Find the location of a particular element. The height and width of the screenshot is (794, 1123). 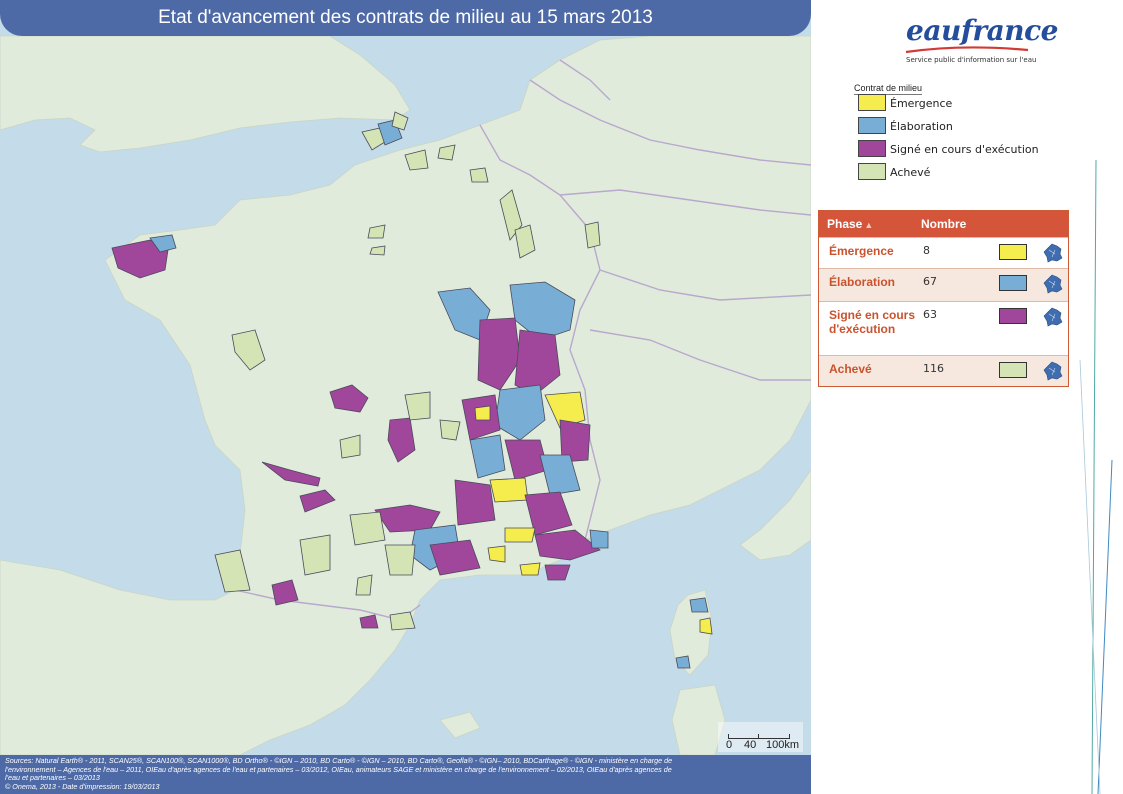

column-header-nombre: Nombre is located at coordinates (943, 224).